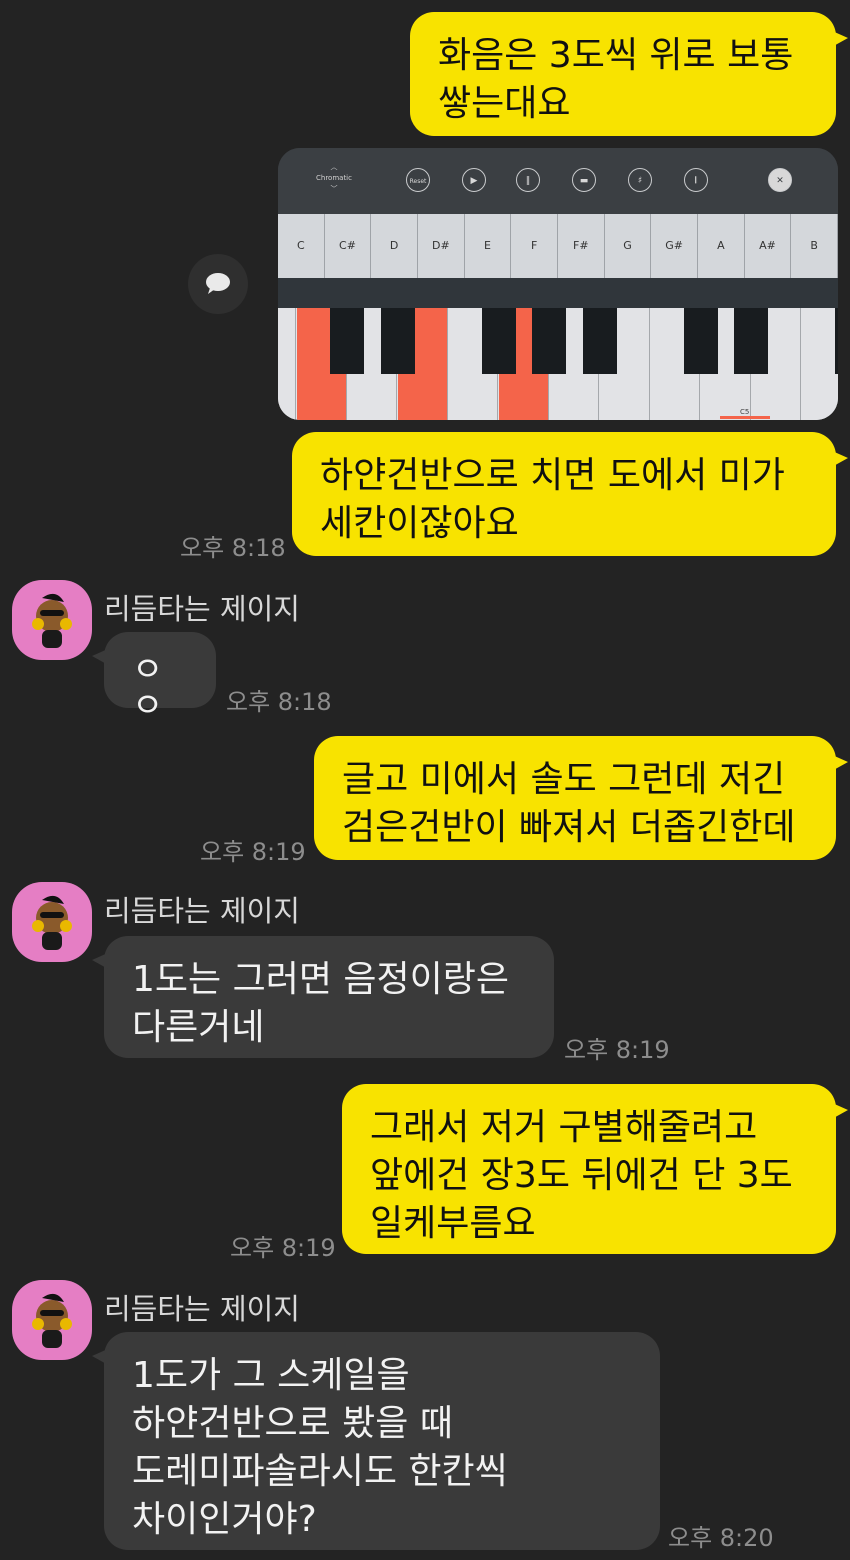  Describe the element at coordinates (474, 180) in the screenshot. I see `play-icon: ▶` at that location.